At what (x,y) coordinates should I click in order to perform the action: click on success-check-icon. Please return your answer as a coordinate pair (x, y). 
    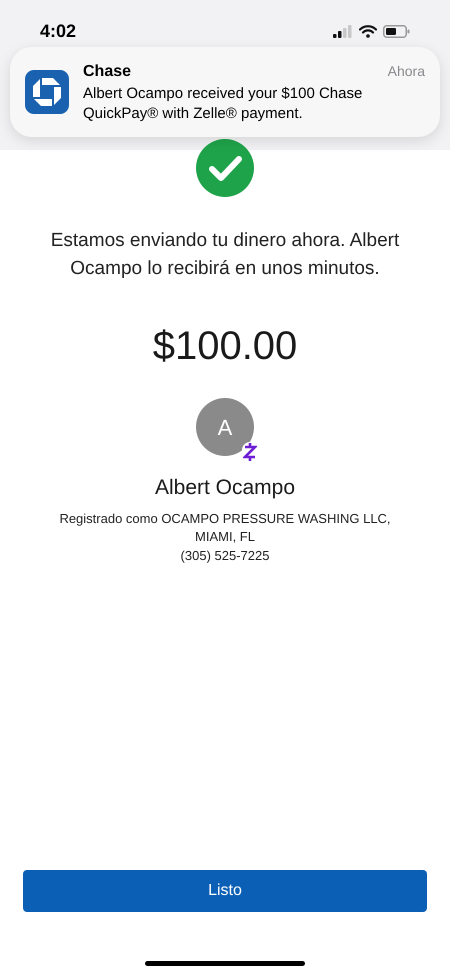
    Looking at the image, I should click on (225, 168).